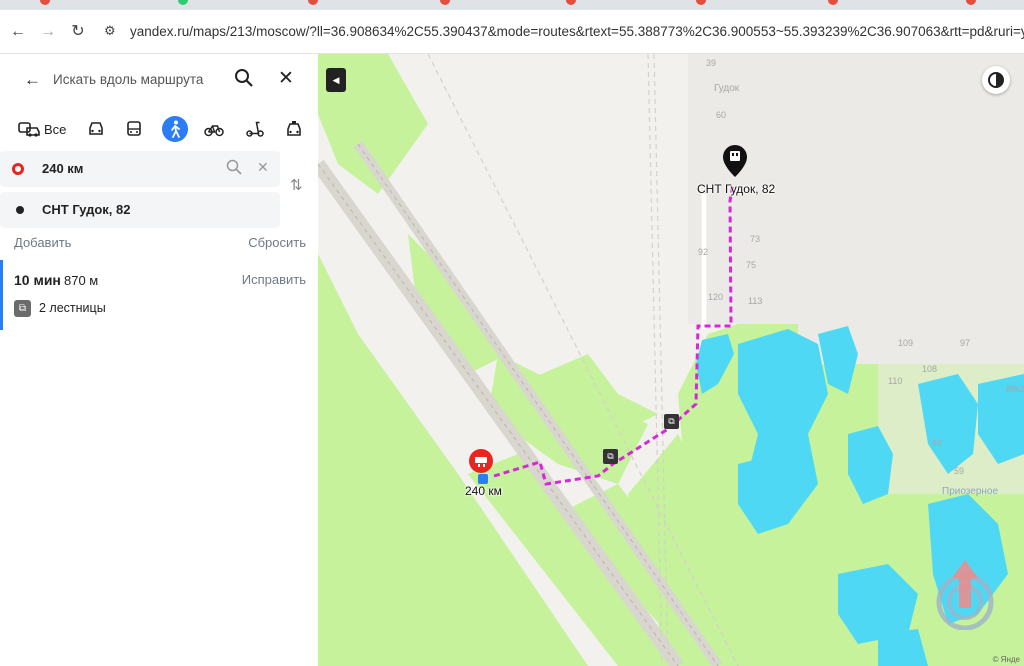 The height and width of the screenshot is (666, 1024). Describe the element at coordinates (78, 32) in the screenshot. I see `reload-icon: ↻` at that location.